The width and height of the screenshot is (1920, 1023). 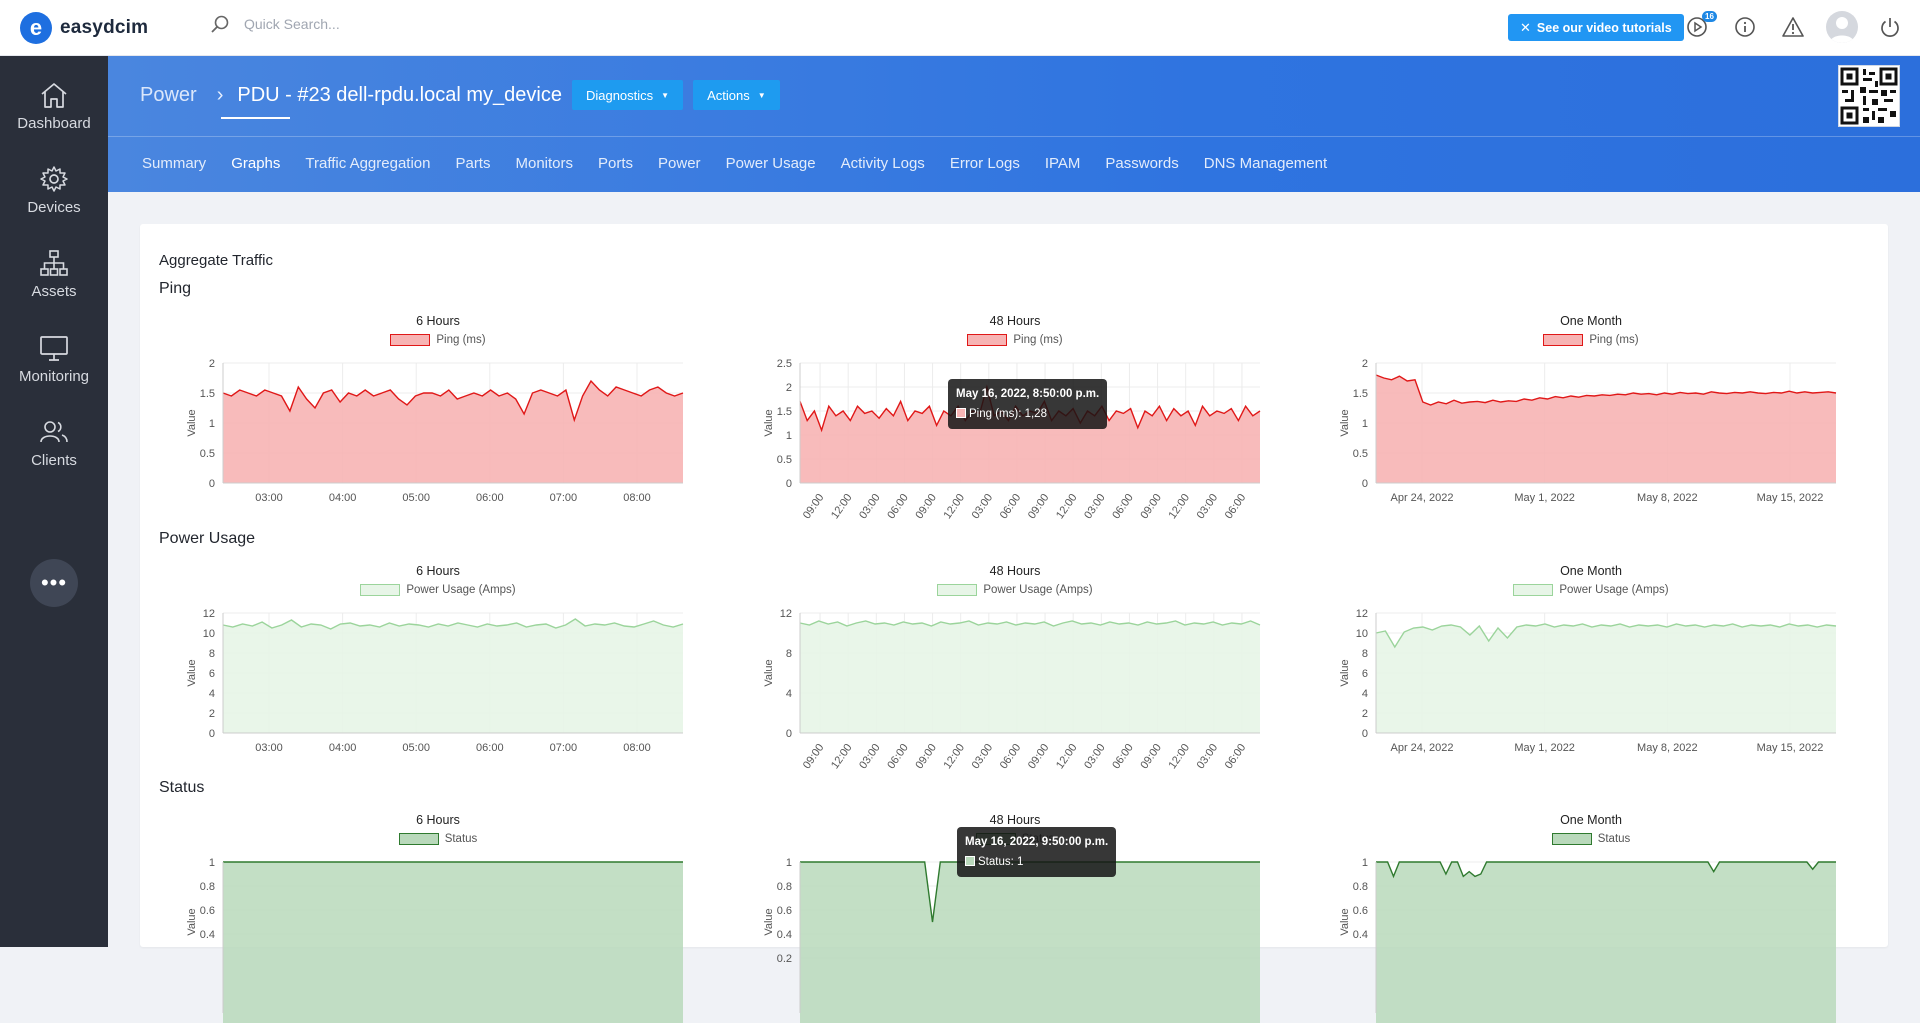 I want to click on info-icon, so click(x=1745, y=27).